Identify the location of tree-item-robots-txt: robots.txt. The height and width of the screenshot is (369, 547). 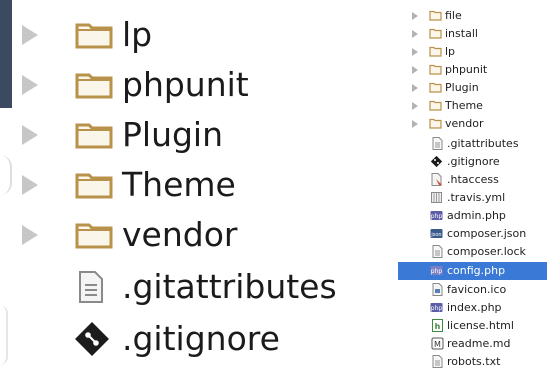
(472, 361).